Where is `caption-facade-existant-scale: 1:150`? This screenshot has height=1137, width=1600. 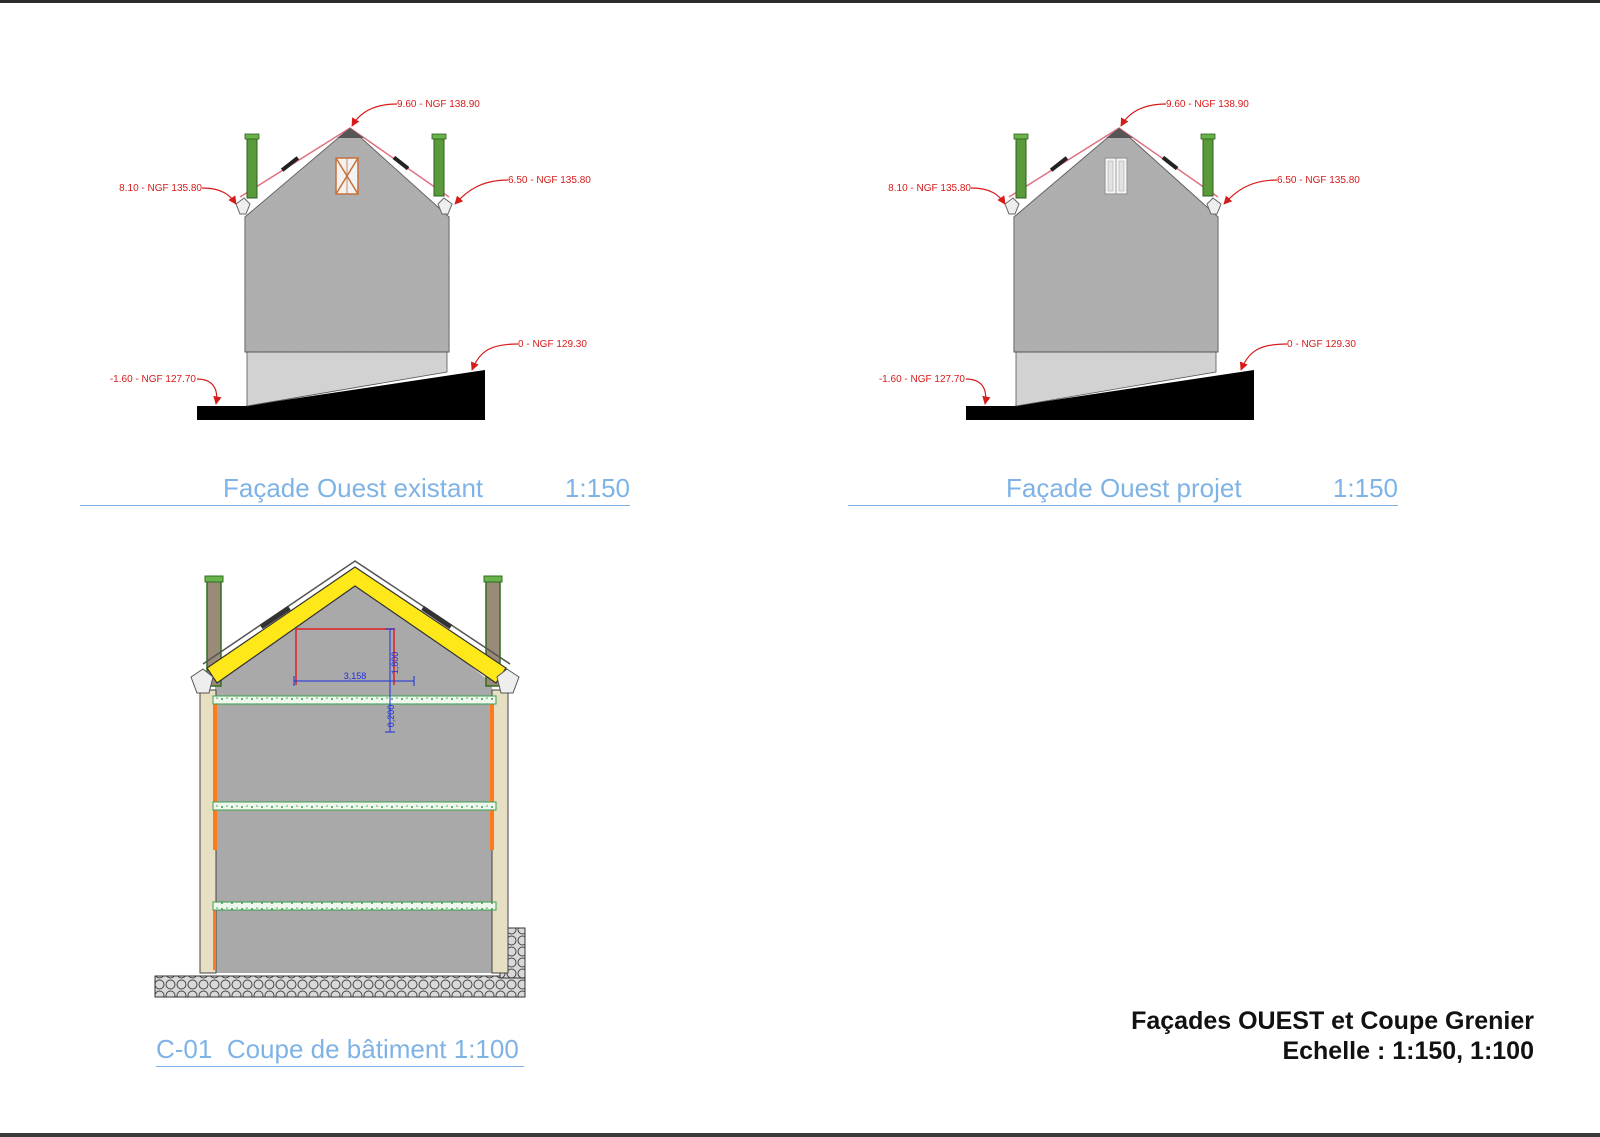
caption-facade-existant-scale: 1:150 is located at coordinates (597, 488).